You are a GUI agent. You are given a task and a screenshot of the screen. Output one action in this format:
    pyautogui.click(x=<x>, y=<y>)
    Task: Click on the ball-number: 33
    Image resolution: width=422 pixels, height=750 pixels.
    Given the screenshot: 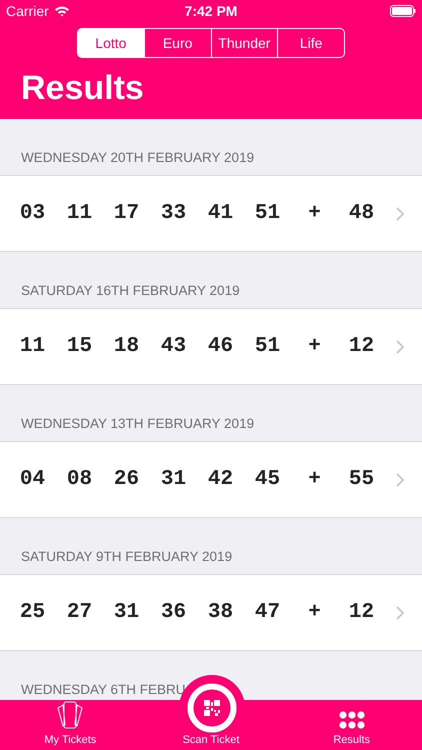 What is the action you would take?
    pyautogui.click(x=174, y=213)
    